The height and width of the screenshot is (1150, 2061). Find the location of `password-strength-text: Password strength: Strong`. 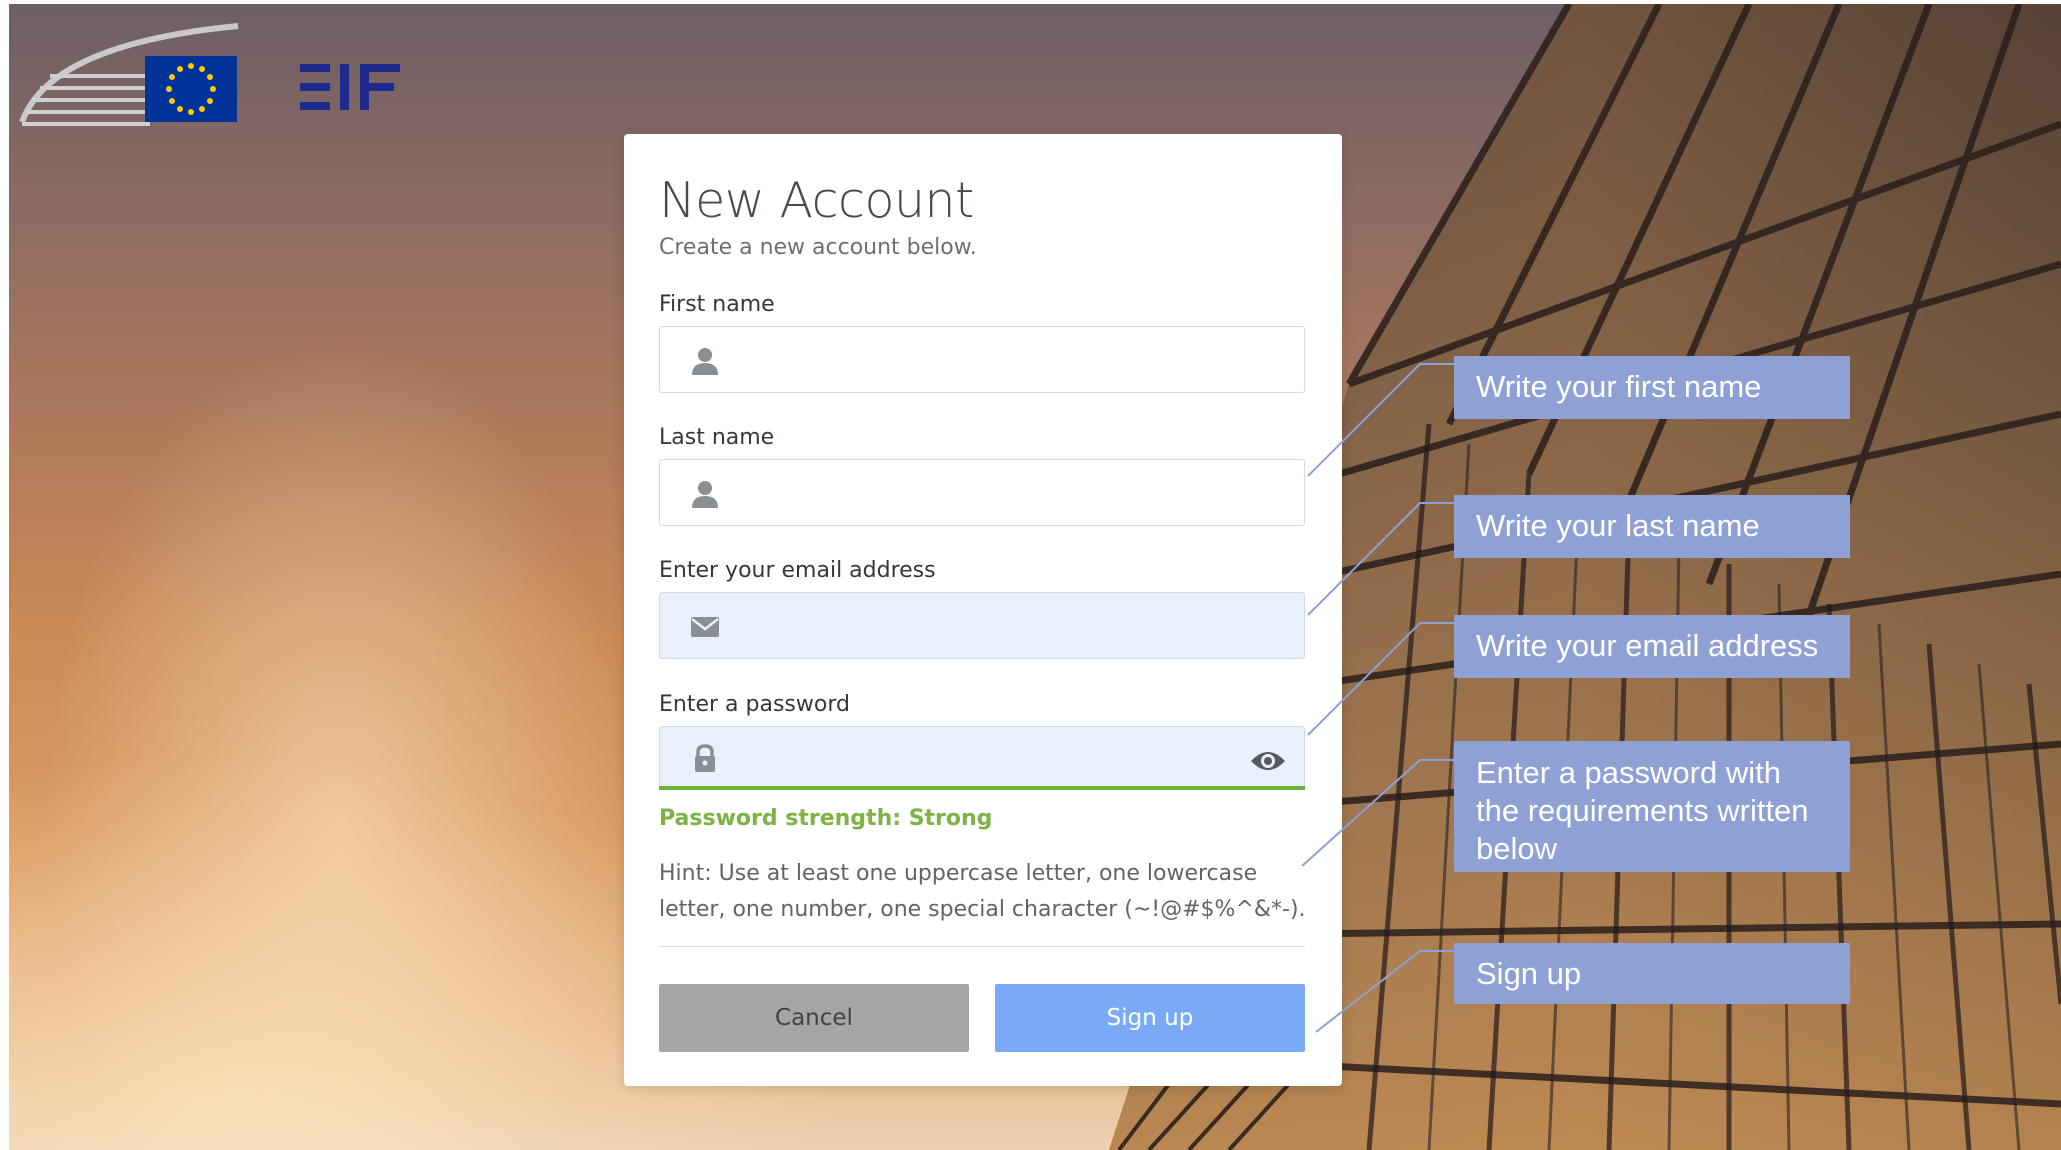

password-strength-text: Password strength: Strong is located at coordinates (826, 818).